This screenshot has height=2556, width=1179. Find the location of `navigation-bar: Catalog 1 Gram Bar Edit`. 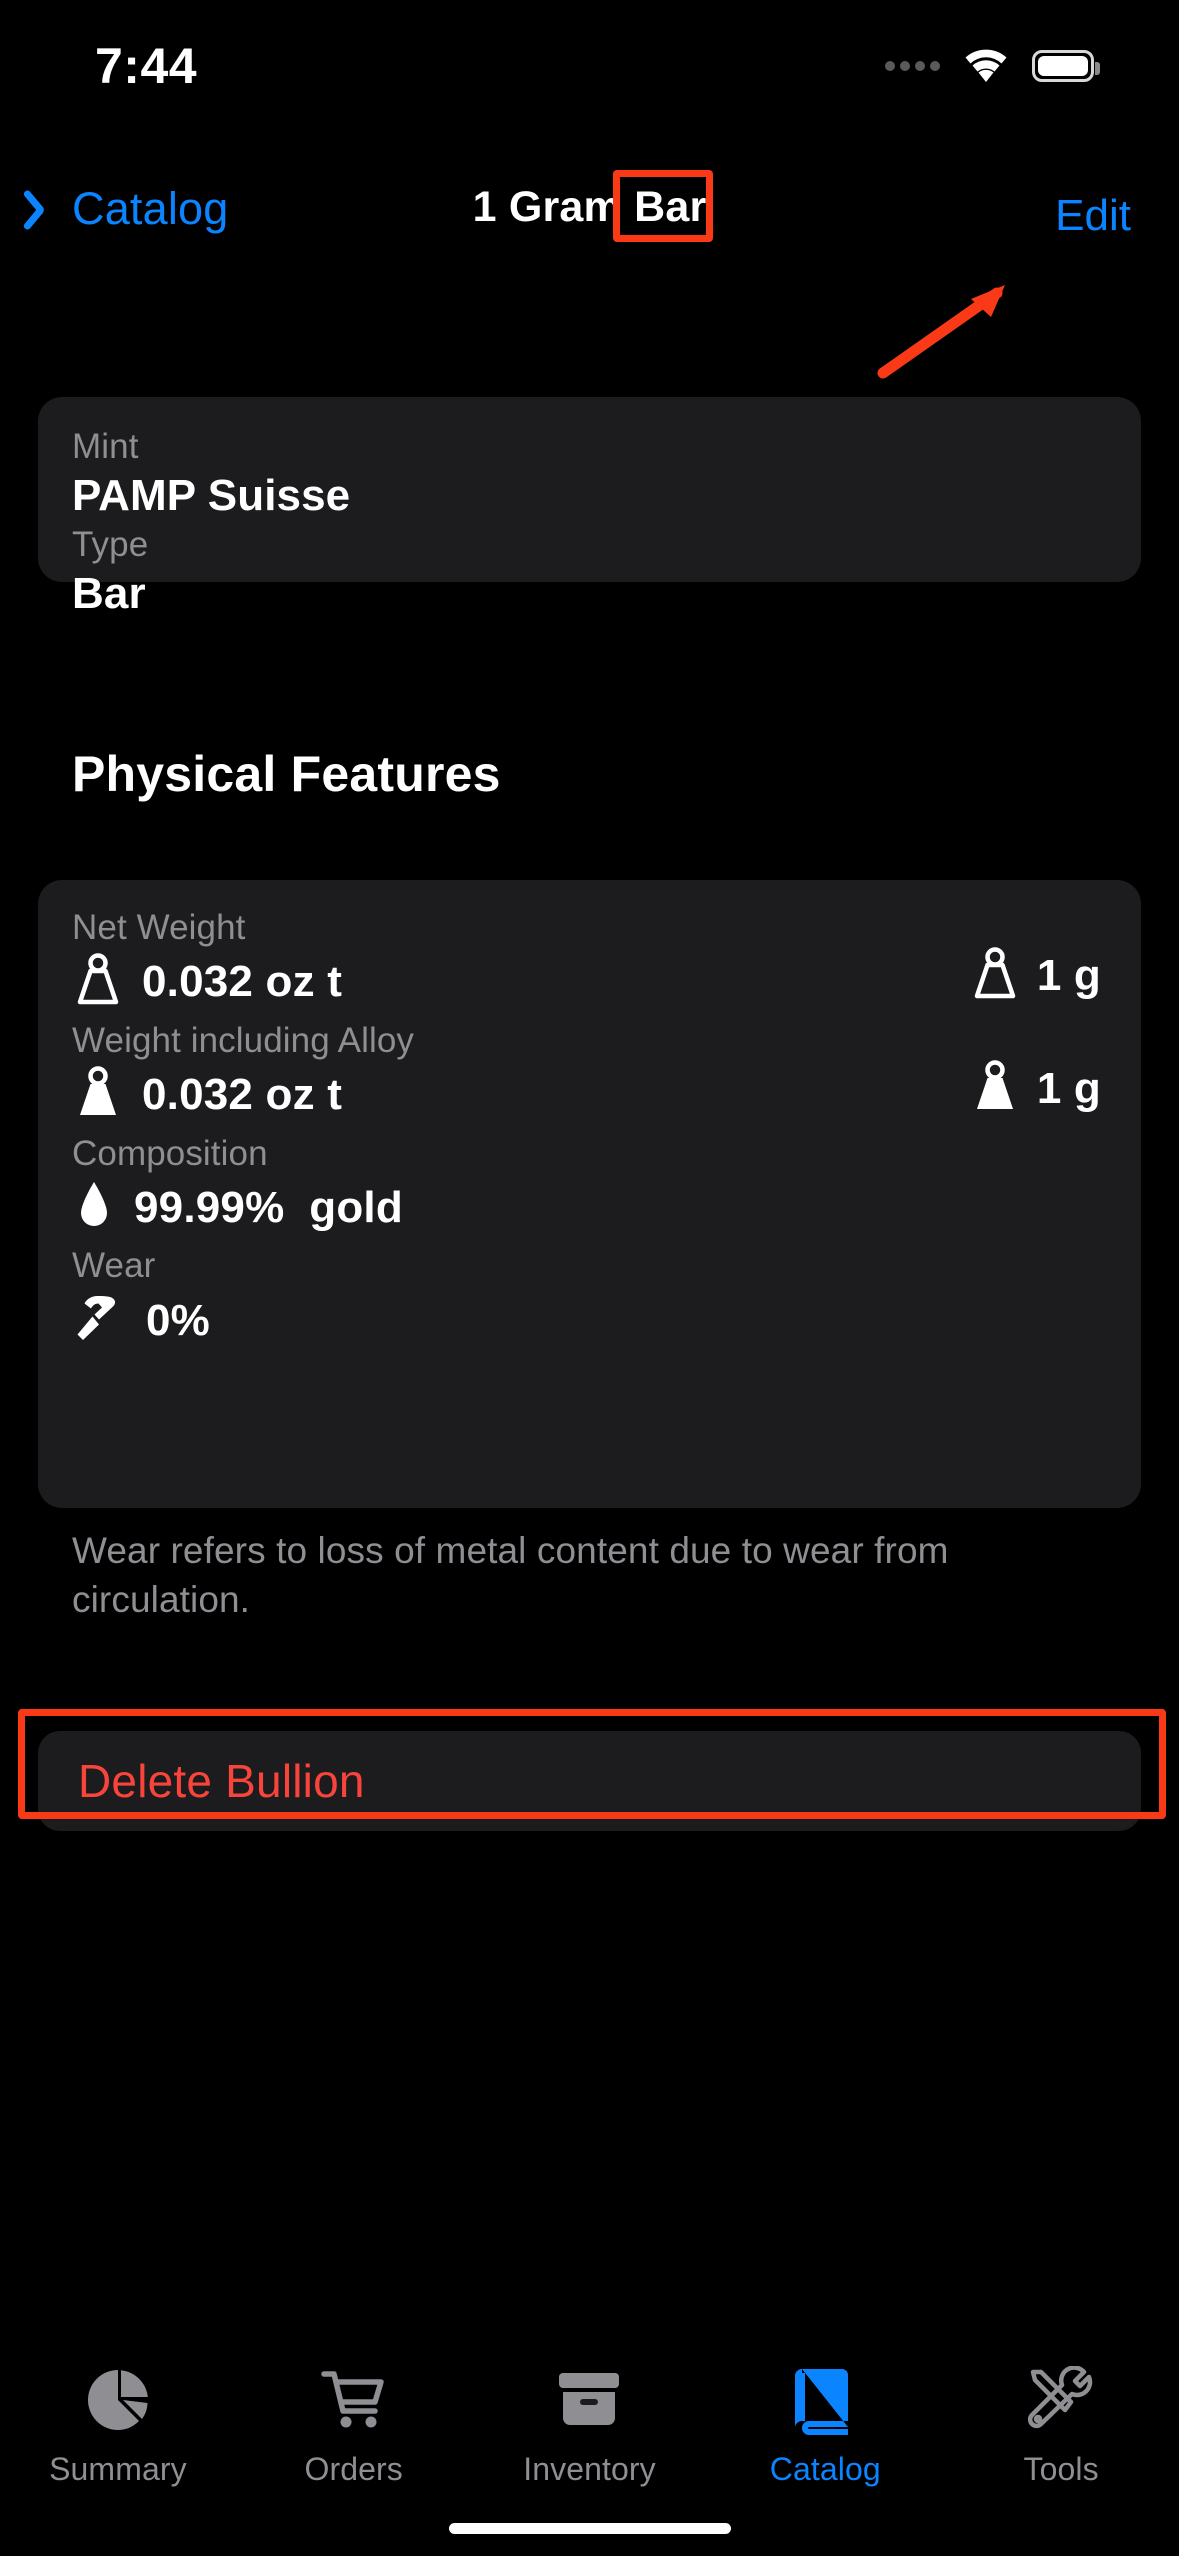

navigation-bar: Catalog 1 Gram Bar Edit is located at coordinates (589, 230).